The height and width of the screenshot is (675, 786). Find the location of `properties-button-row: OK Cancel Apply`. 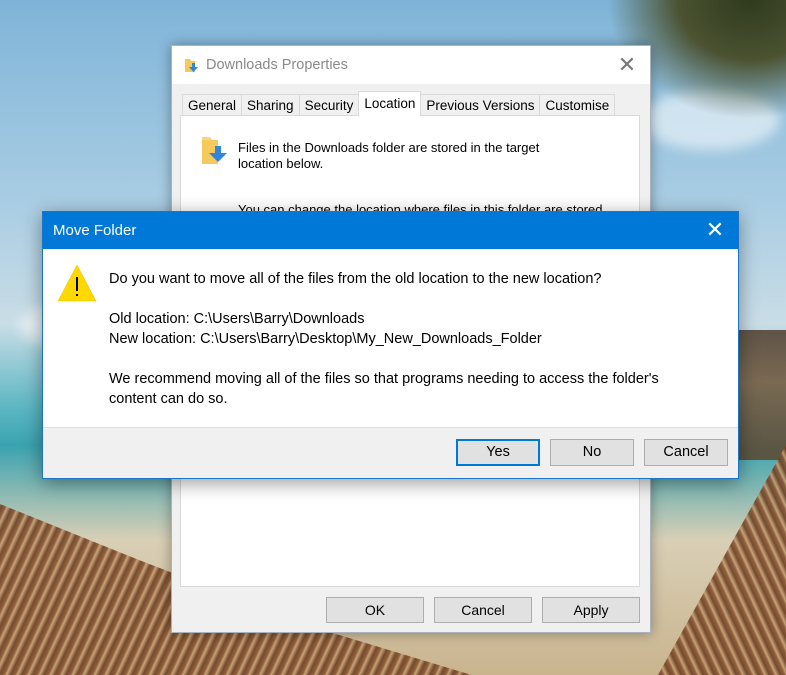

properties-button-row: OK Cancel Apply is located at coordinates (483, 610).